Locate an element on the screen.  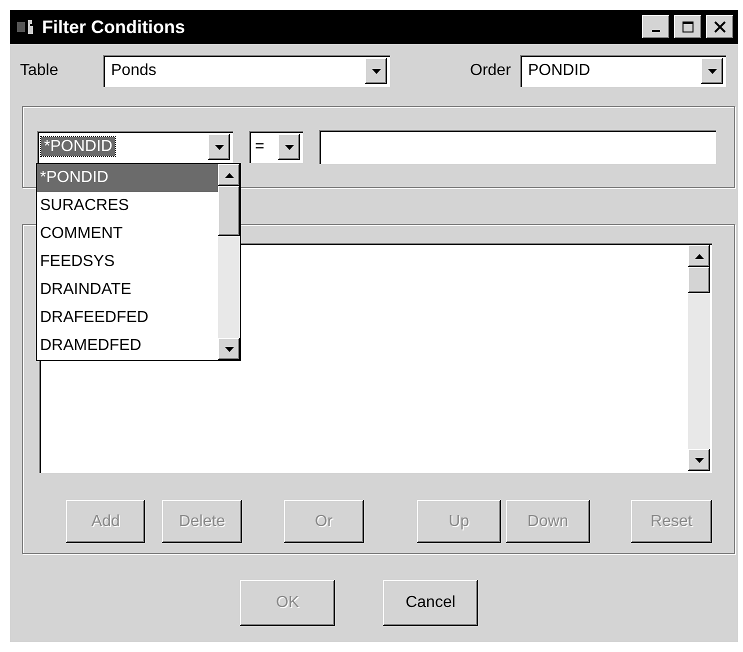
close-icon is located at coordinates (720, 27).